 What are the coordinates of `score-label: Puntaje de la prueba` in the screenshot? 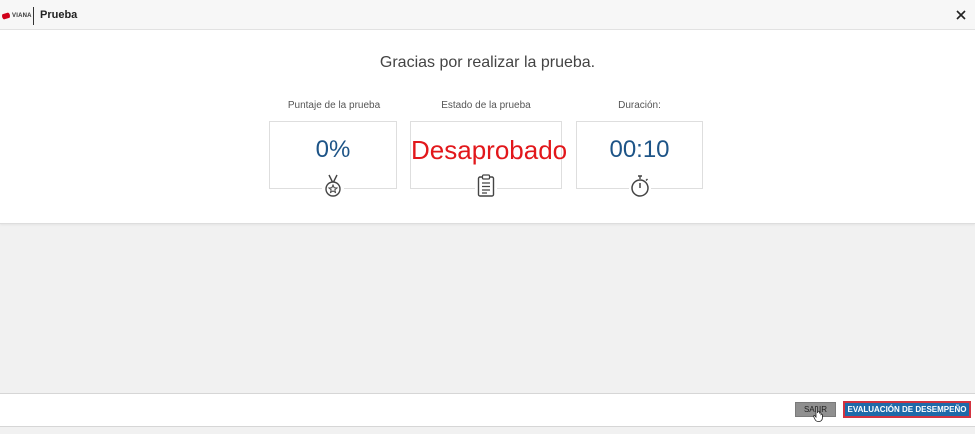 It's located at (334, 105).